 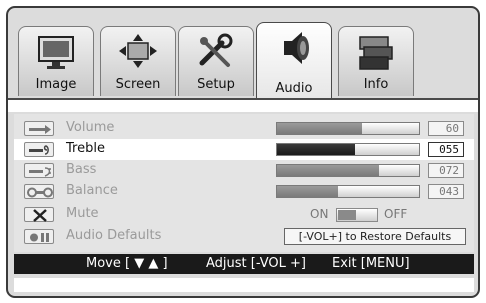 I want to click on volume-slider, so click(x=348, y=128).